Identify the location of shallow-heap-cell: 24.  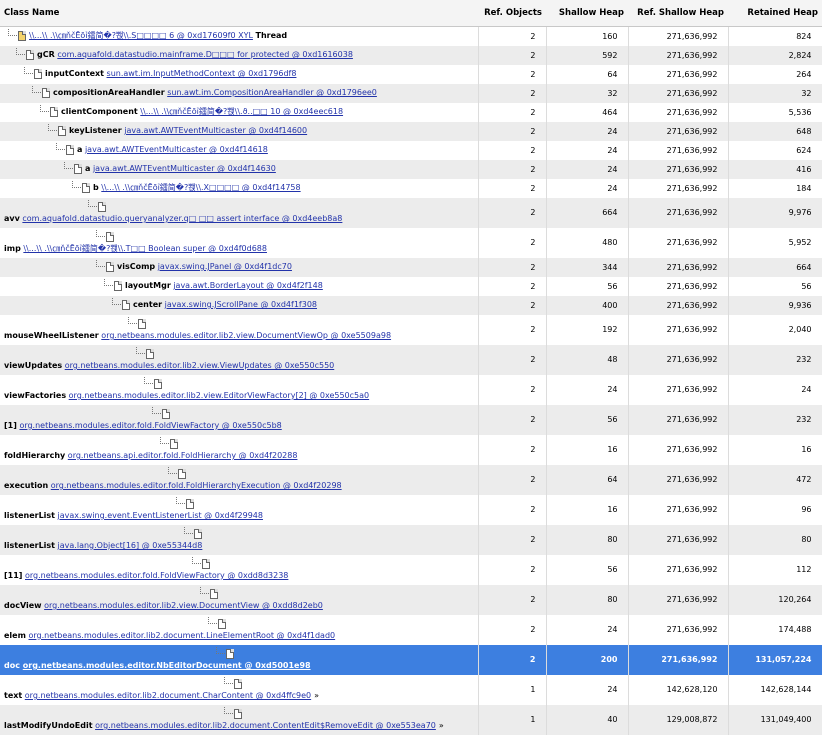
(587, 169).